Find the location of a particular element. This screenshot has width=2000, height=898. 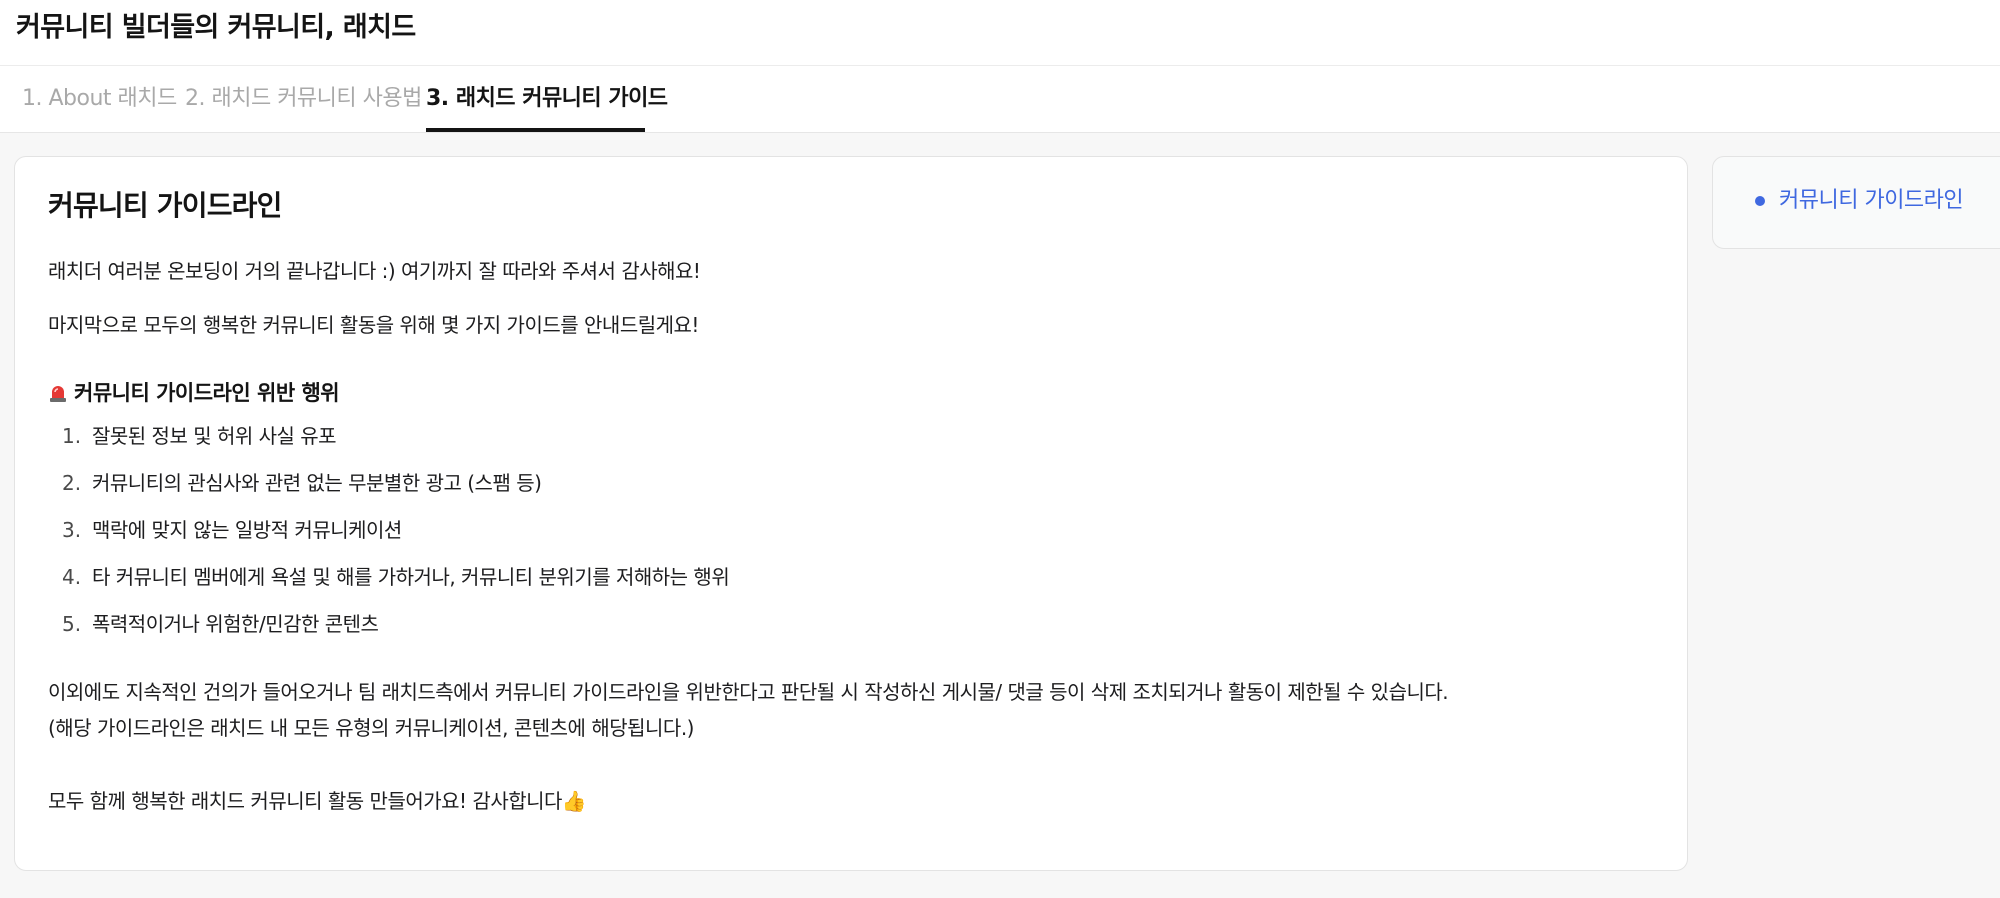

table-of-contents: 커뮤니티 가이드라인 is located at coordinates (1856, 202).